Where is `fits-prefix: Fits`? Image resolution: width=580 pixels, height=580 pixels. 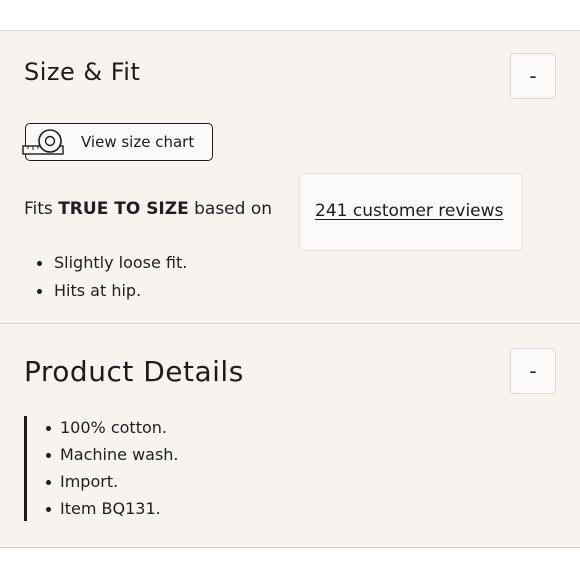
fits-prefix: Fits is located at coordinates (38, 209).